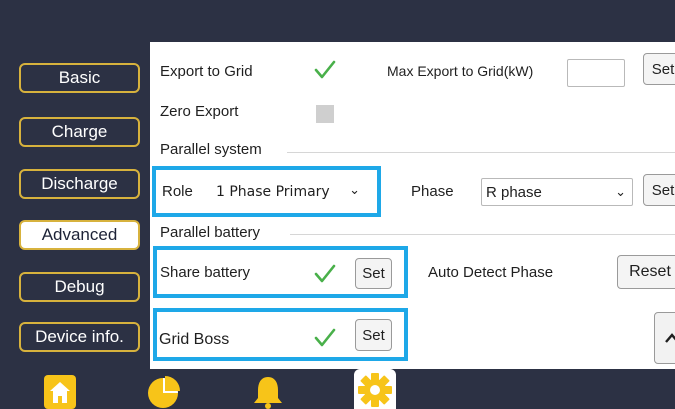  What do you see at coordinates (670, 338) in the screenshot?
I see `chevron-up-icon` at bounding box center [670, 338].